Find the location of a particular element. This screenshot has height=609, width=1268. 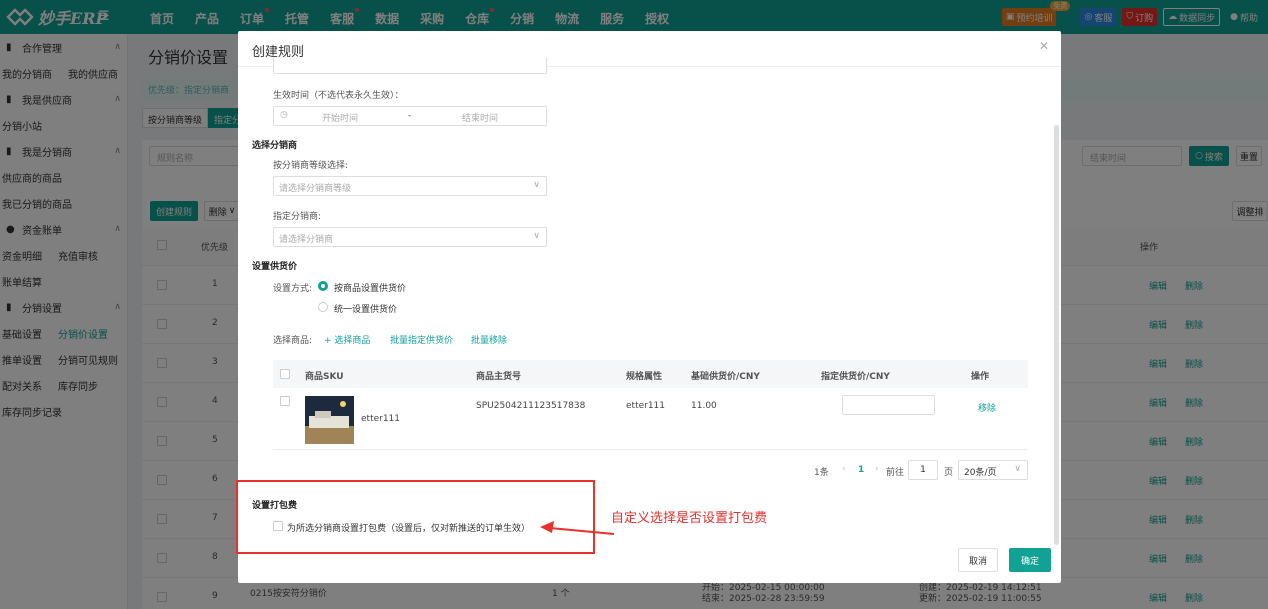

effective-time-range: ◷ 开始时间 - 结束时间 is located at coordinates (410, 116).